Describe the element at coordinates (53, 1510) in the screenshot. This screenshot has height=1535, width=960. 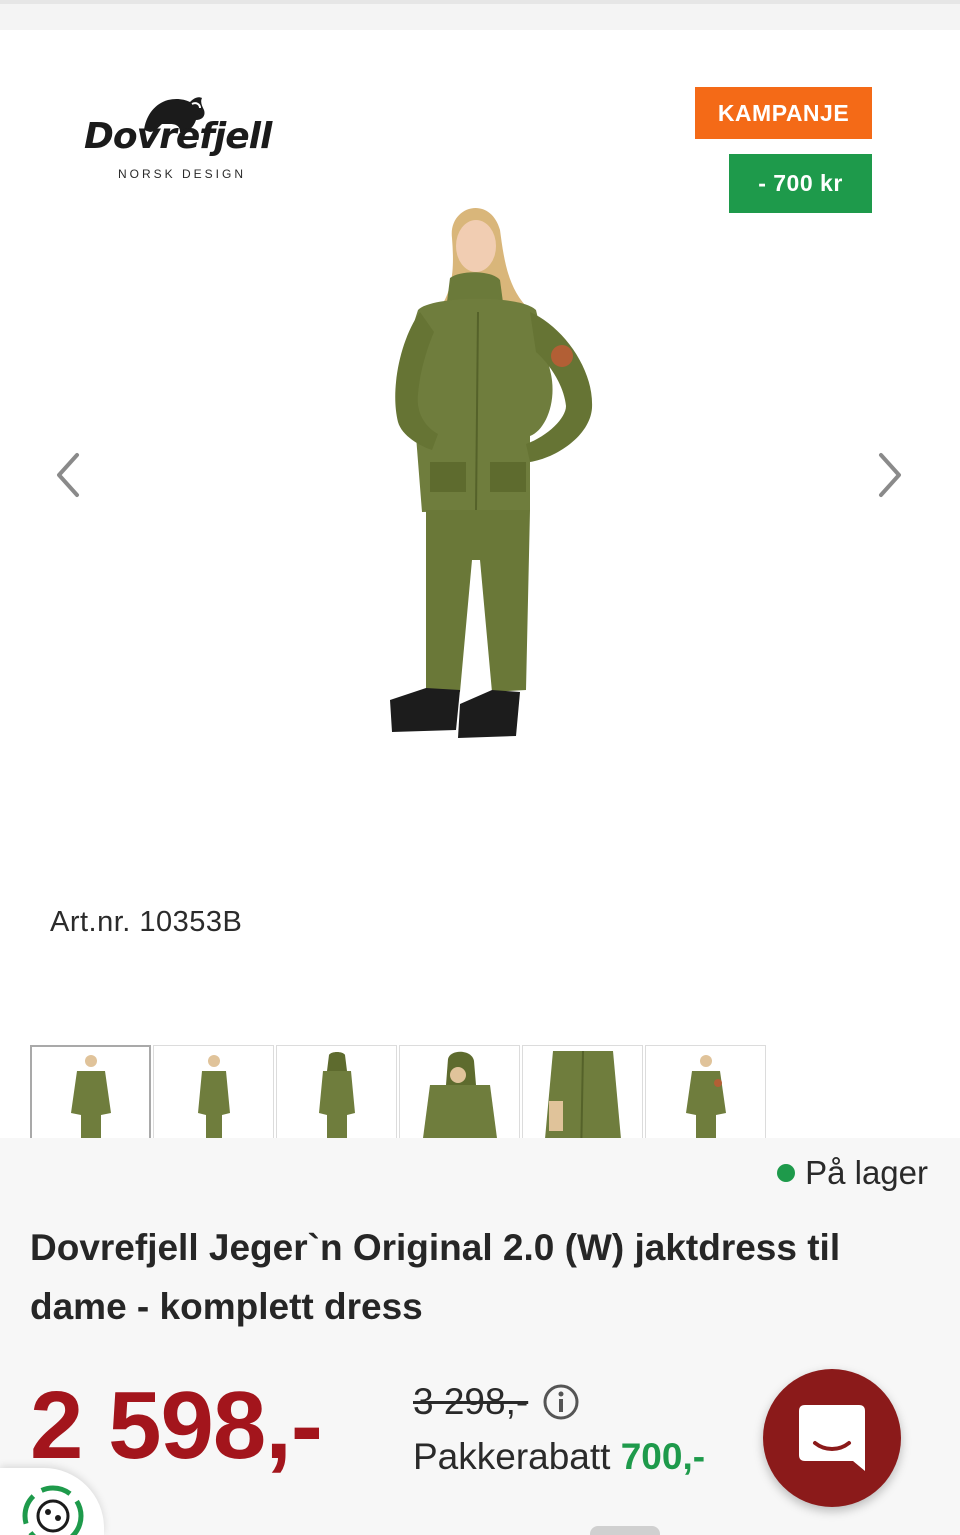
I see `recycle-icon` at that location.